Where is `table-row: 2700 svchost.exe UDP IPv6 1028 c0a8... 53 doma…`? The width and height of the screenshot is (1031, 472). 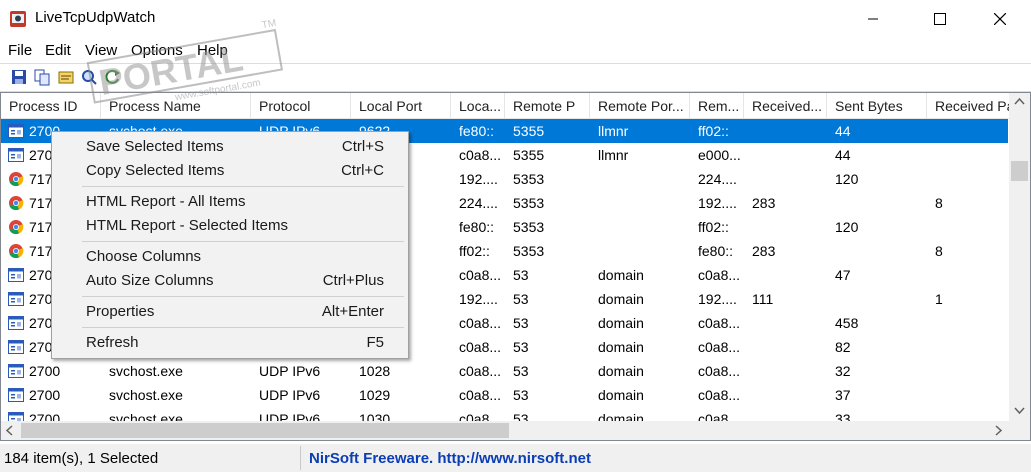 table-row: 2700 svchost.exe UDP IPv6 1028 c0a8... 53 doma… is located at coordinates (504, 371).